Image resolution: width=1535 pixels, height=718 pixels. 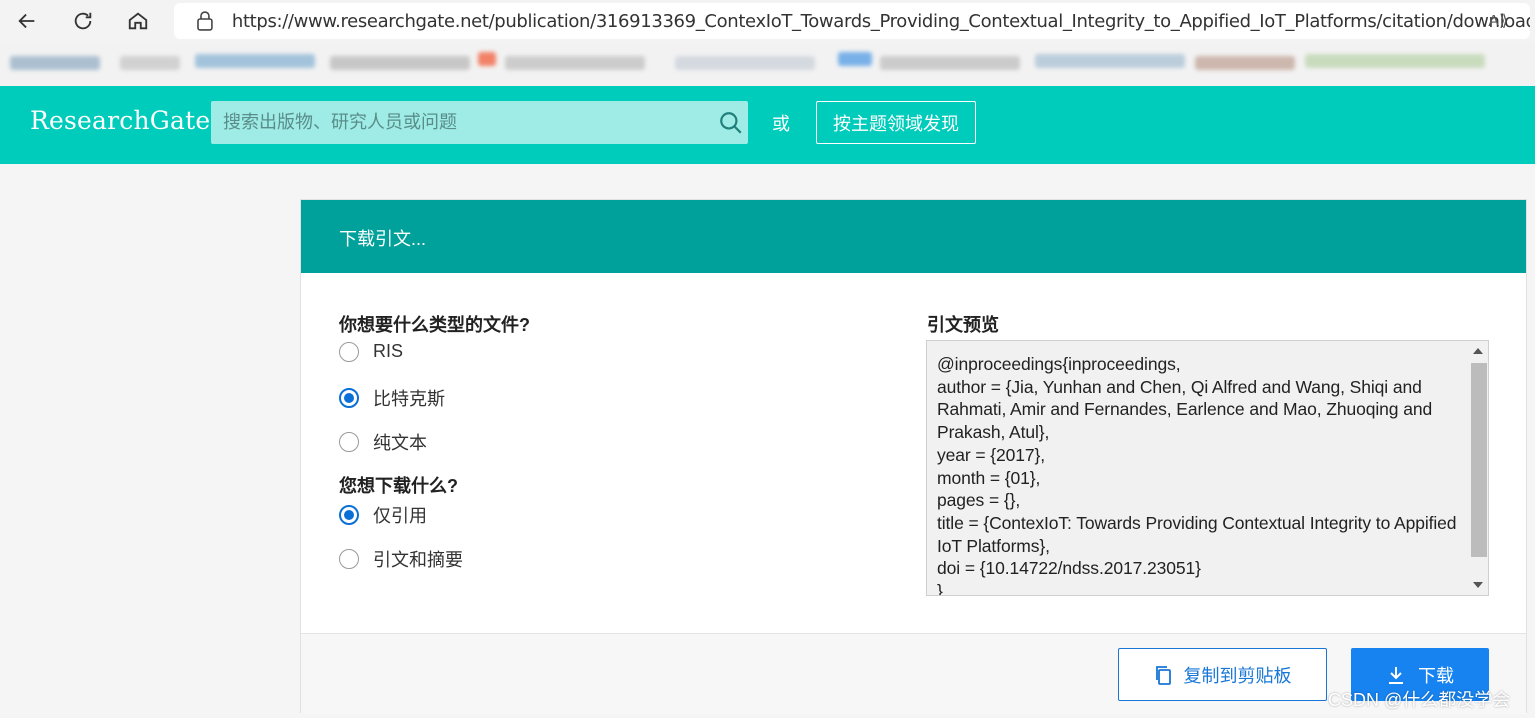 I want to click on favorites-bar, so click(x=767, y=64).